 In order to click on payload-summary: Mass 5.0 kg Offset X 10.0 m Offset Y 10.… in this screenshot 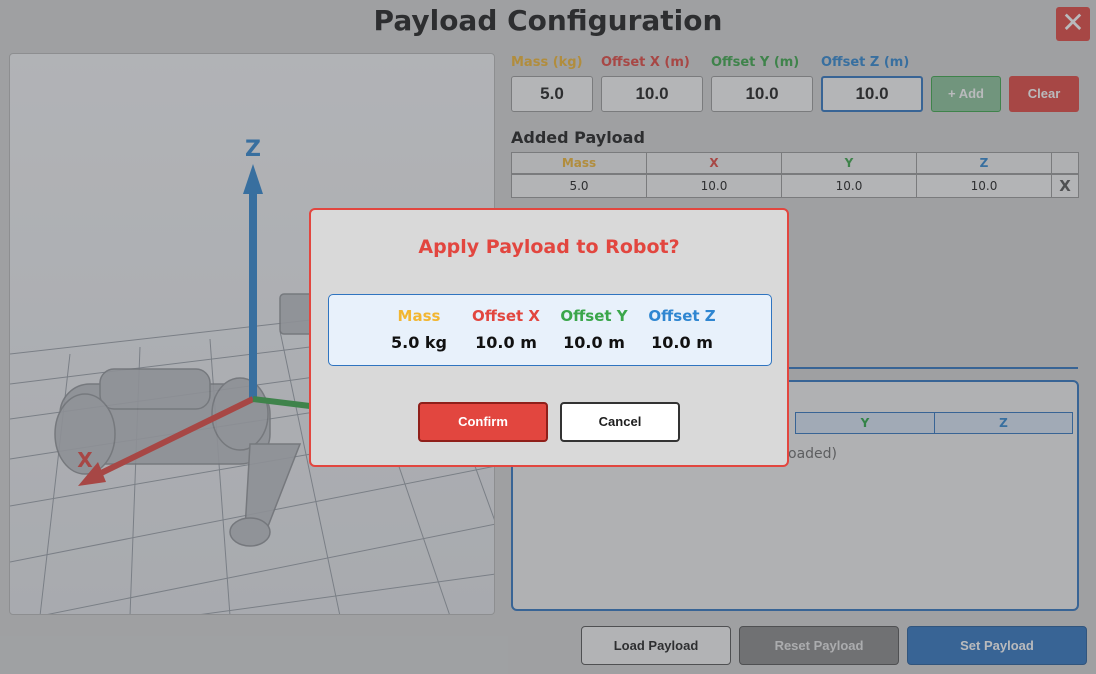, I will do `click(550, 330)`.